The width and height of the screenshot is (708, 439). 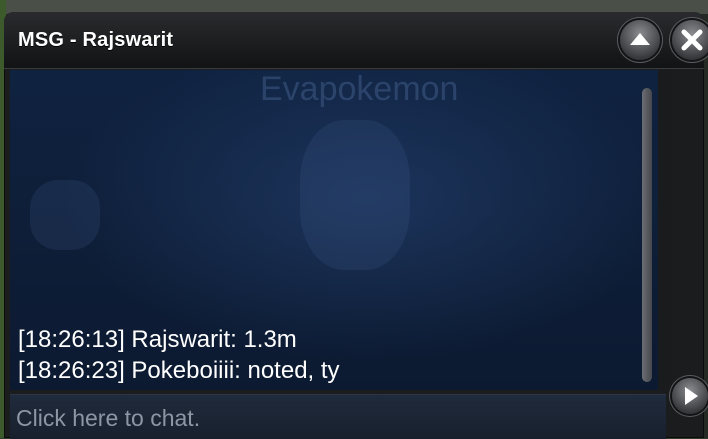 What do you see at coordinates (354, 40) in the screenshot?
I see `title-bar: MSG - Rajswarit` at bounding box center [354, 40].